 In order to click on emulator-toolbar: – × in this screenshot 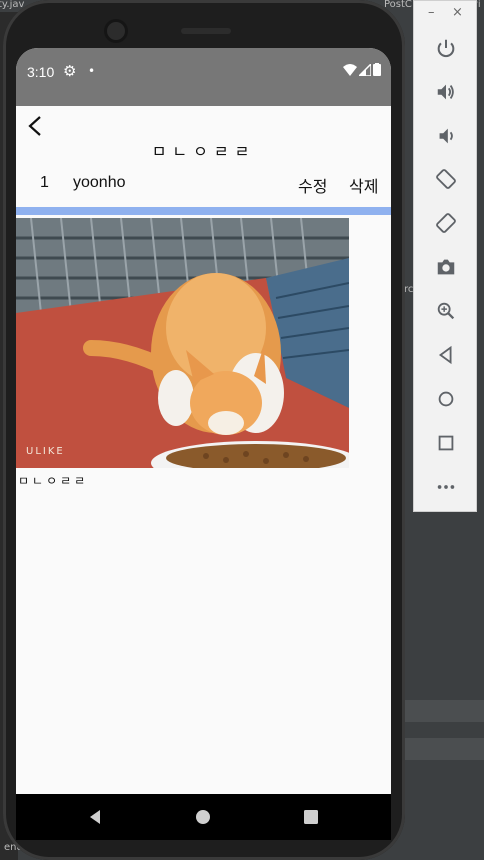, I will do `click(445, 256)`.